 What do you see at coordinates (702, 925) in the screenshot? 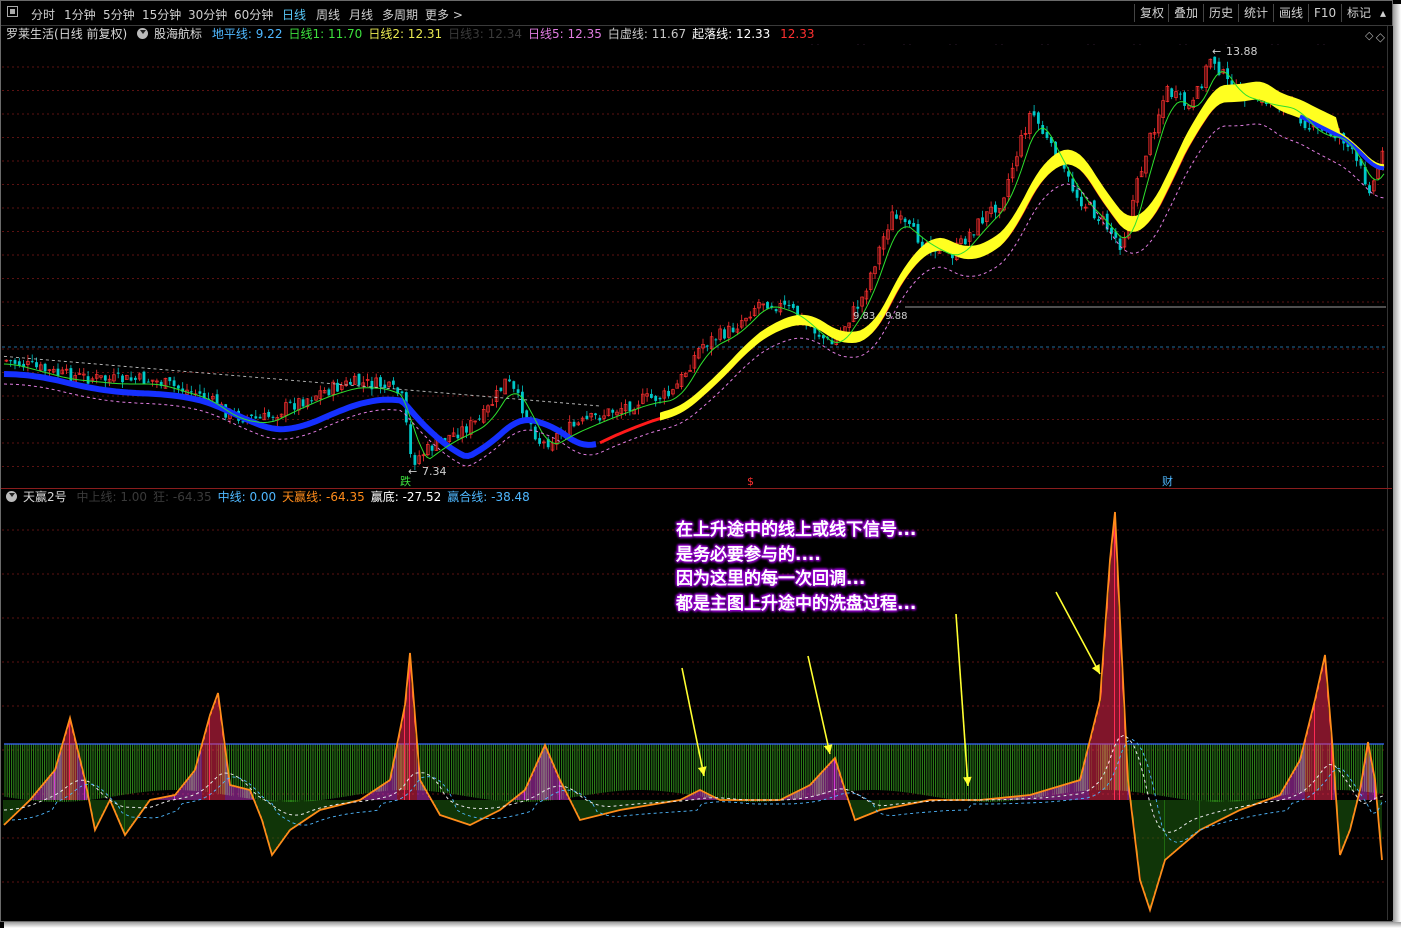
I see `window-shadow-bottom` at bounding box center [702, 925].